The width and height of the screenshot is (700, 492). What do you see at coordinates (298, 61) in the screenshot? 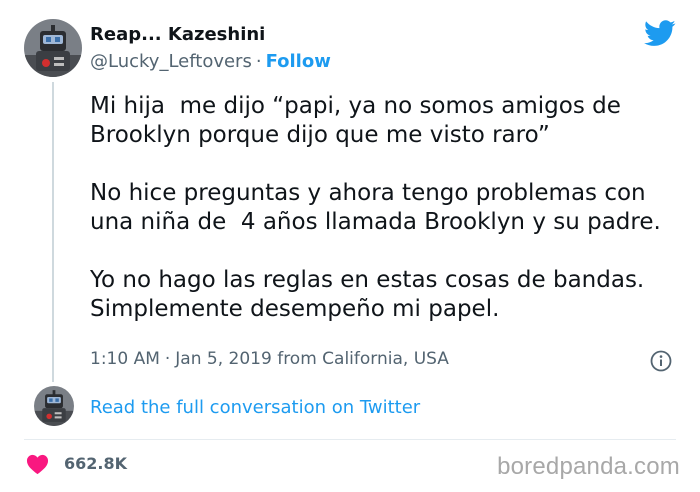
I see `follow-button: Follow` at bounding box center [298, 61].